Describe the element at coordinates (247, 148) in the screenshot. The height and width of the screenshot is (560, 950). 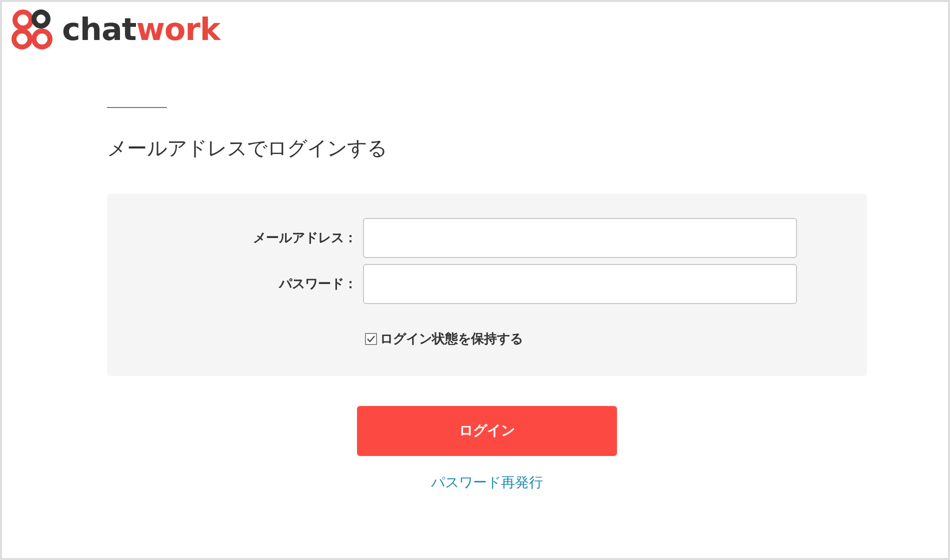
I see `page-heading: メールアドレスでログインする` at that location.